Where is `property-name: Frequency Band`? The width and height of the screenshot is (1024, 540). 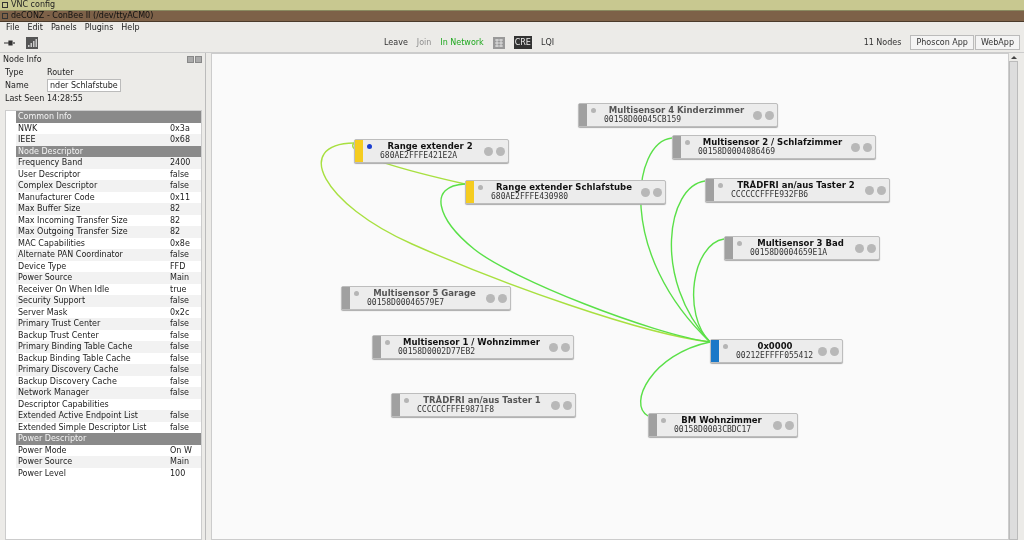 property-name: Frequency Band is located at coordinates (50, 163).